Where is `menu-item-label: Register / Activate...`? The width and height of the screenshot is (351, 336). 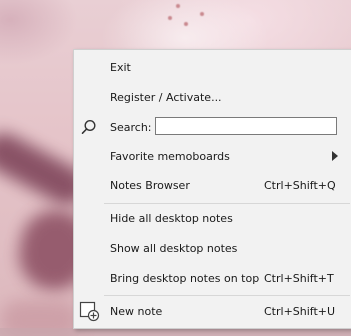
menu-item-label: Register / Activate... is located at coordinates (166, 97).